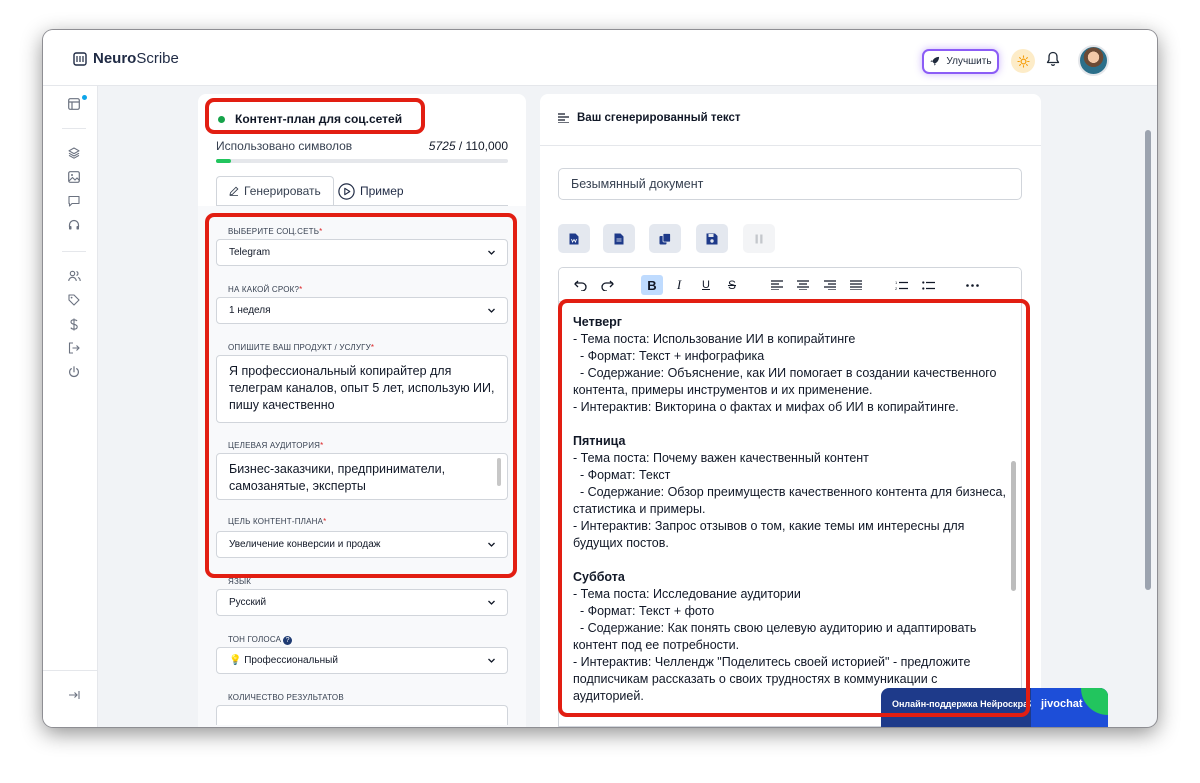 The height and width of the screenshot is (783, 1200). What do you see at coordinates (669, 356) in the screenshot?
I see `content-line: - Формат: Текст + инфографика` at bounding box center [669, 356].